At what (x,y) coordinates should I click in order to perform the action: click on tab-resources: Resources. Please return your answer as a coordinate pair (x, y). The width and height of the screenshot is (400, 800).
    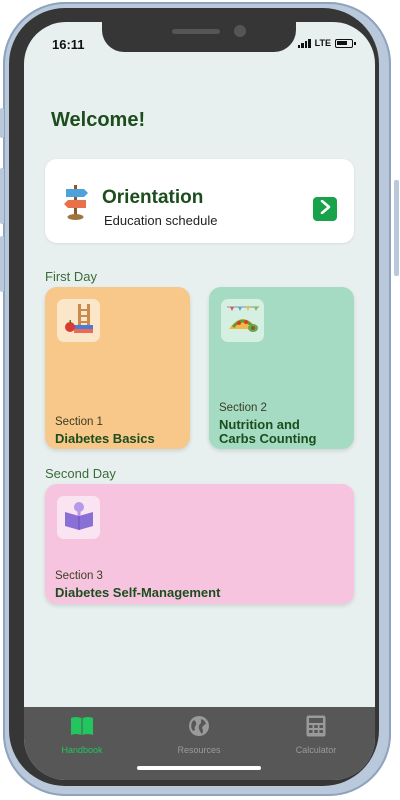
    Looking at the image, I should click on (199, 735).